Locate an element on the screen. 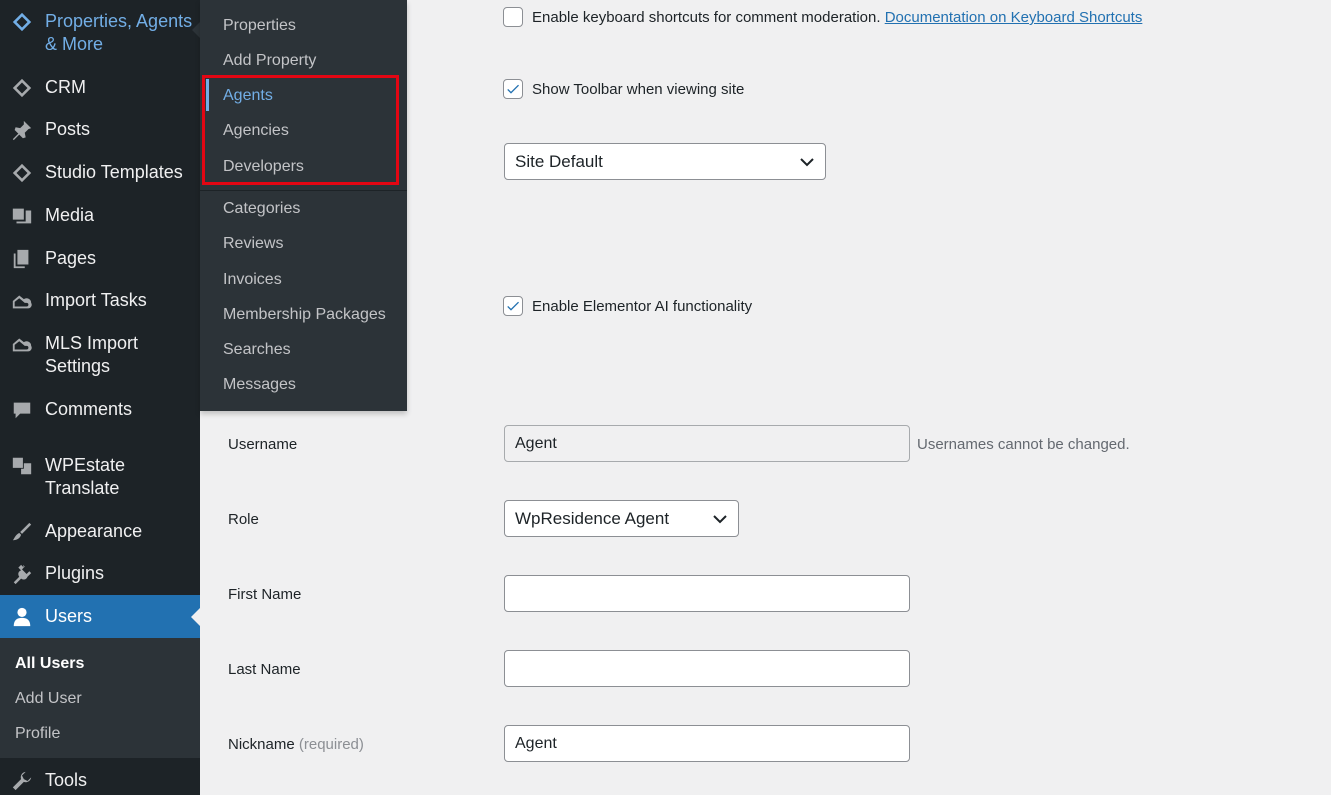  translate-icon is located at coordinates (22, 466).